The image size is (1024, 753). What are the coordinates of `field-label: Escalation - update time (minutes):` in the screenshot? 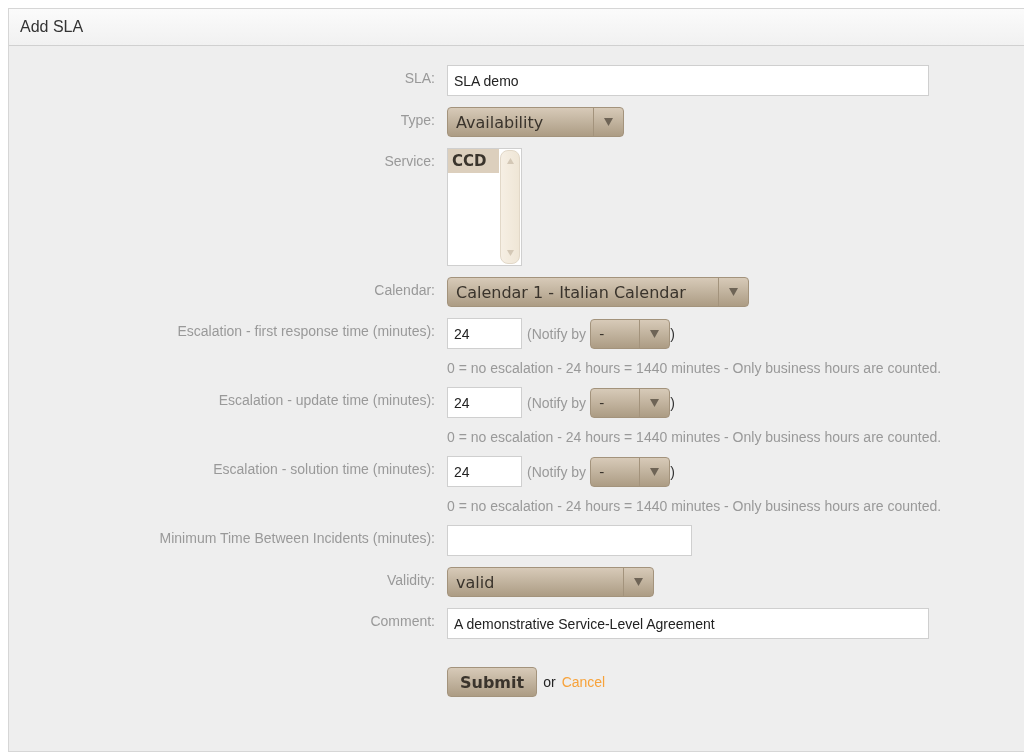 It's located at (326, 400).